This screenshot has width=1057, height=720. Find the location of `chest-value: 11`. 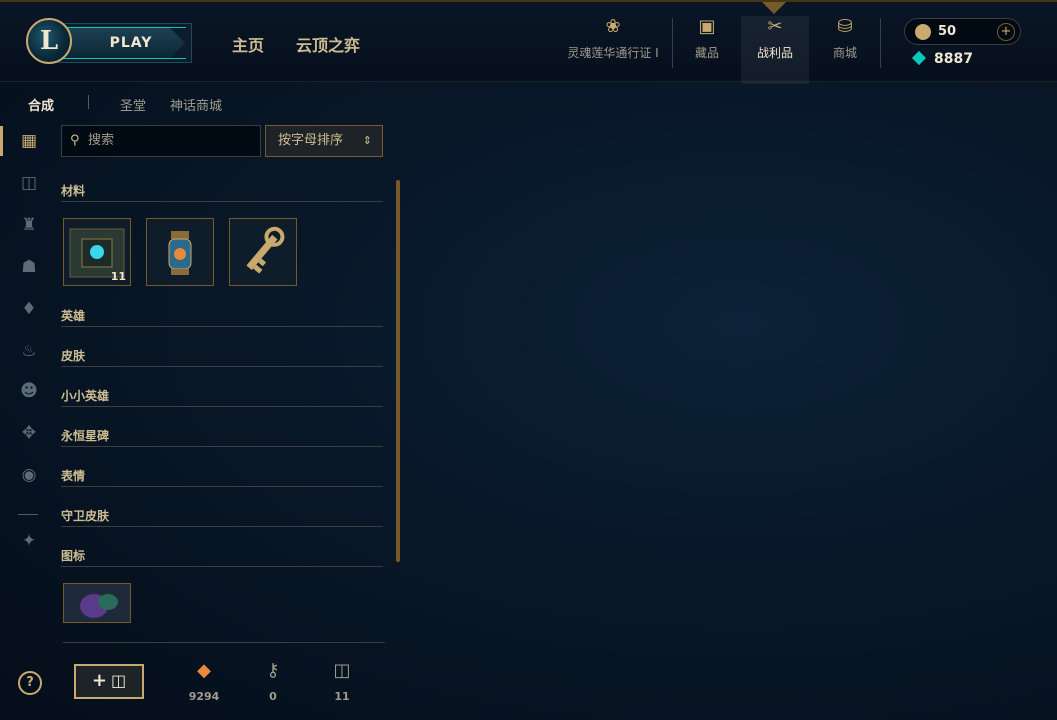

chest-value: 11 is located at coordinates (342, 696).